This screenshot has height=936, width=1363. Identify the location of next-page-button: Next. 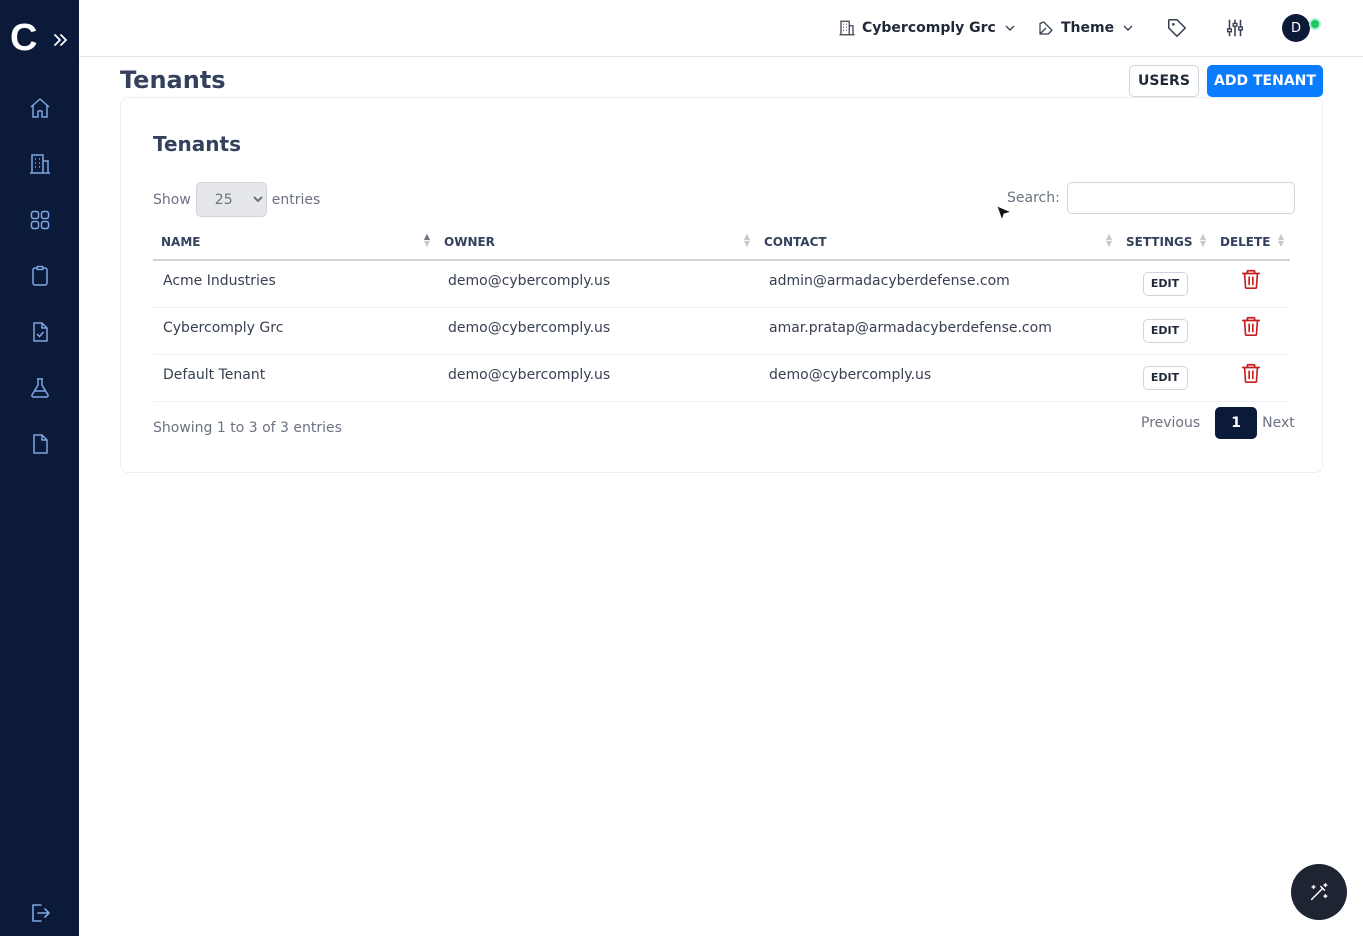
(1278, 423).